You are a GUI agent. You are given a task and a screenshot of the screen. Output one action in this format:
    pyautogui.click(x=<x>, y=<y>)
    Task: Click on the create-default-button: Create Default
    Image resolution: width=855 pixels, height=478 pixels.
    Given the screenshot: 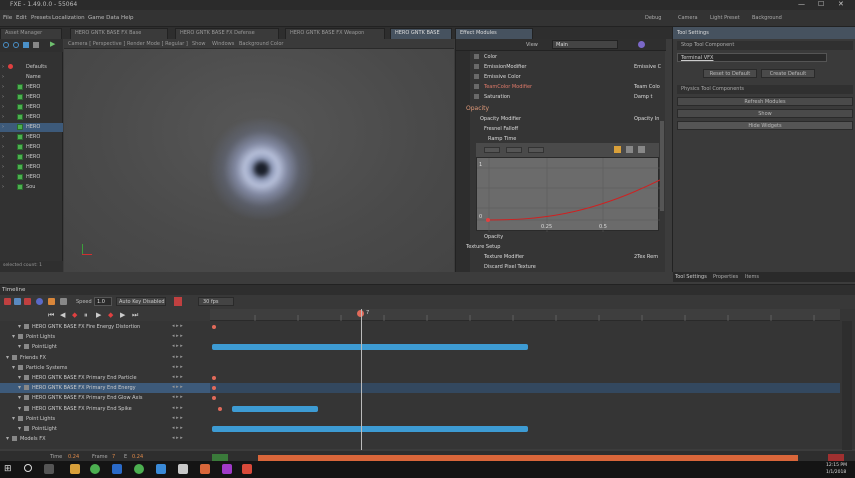 What is the action you would take?
    pyautogui.click(x=788, y=73)
    